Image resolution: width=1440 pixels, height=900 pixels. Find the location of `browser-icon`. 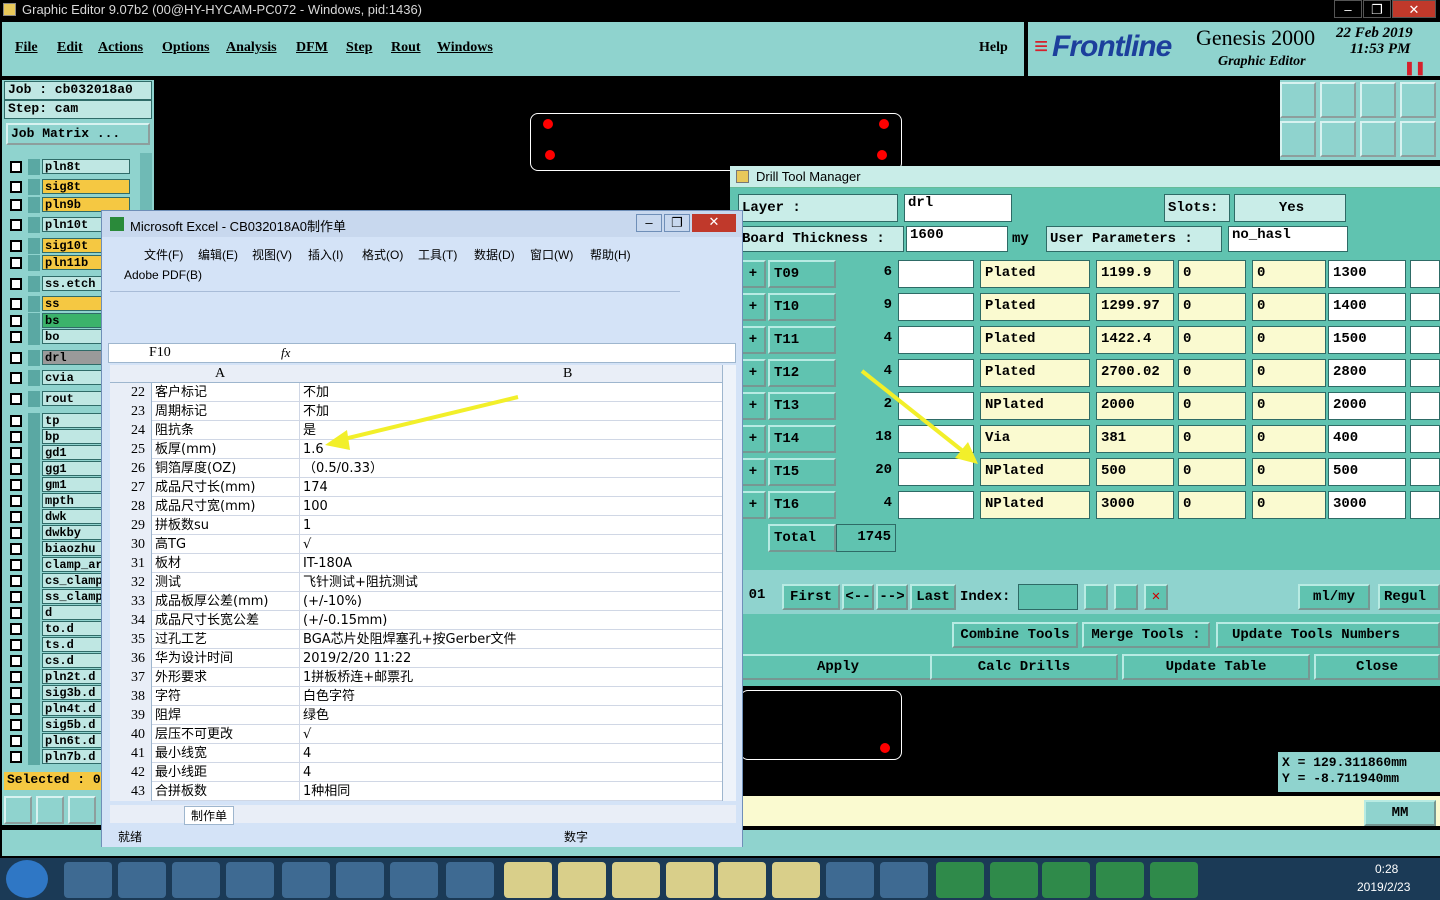

browser-icon is located at coordinates (88, 880).